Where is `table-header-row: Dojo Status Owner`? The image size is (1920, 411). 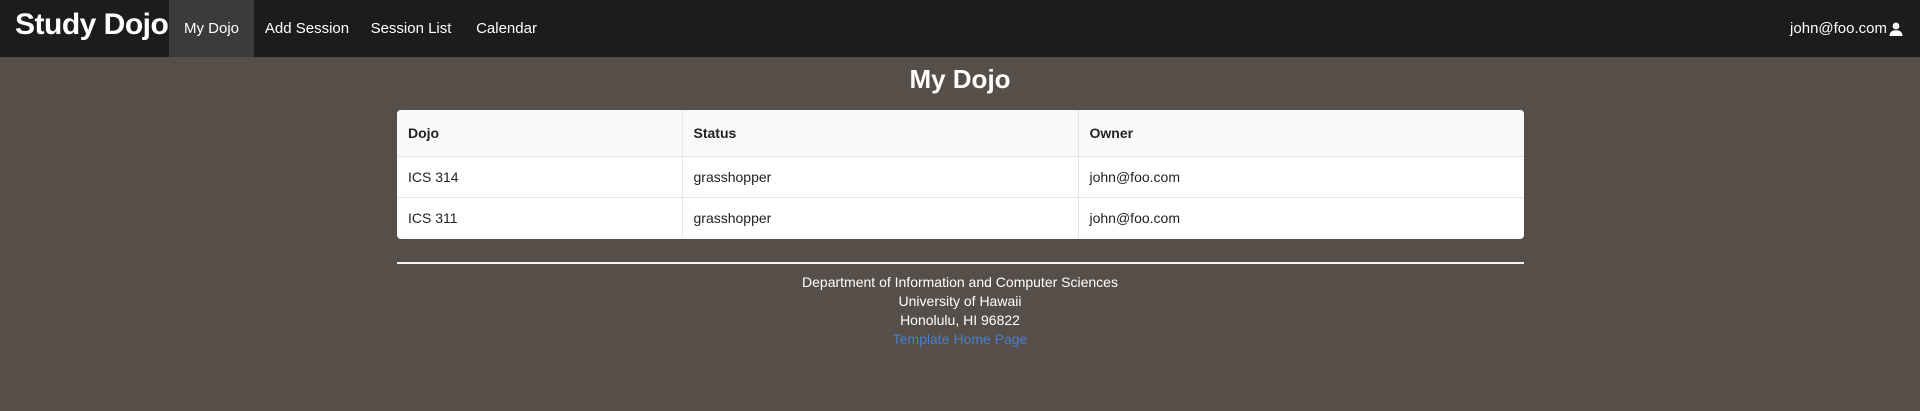 table-header-row: Dojo Status Owner is located at coordinates (960, 133).